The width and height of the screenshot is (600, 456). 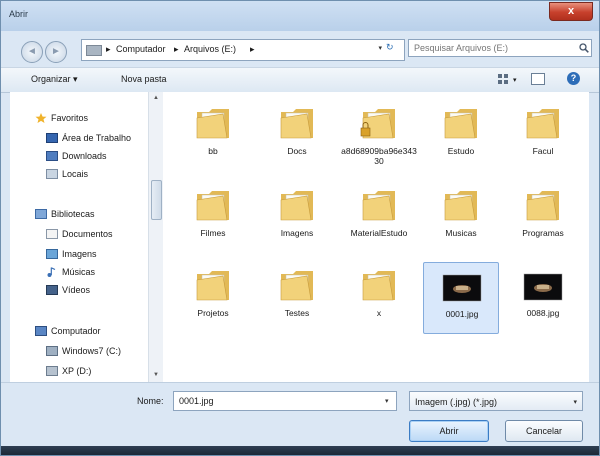 What do you see at coordinates (379, 233) in the screenshot?
I see `file-name: MaterialEstudo` at bounding box center [379, 233].